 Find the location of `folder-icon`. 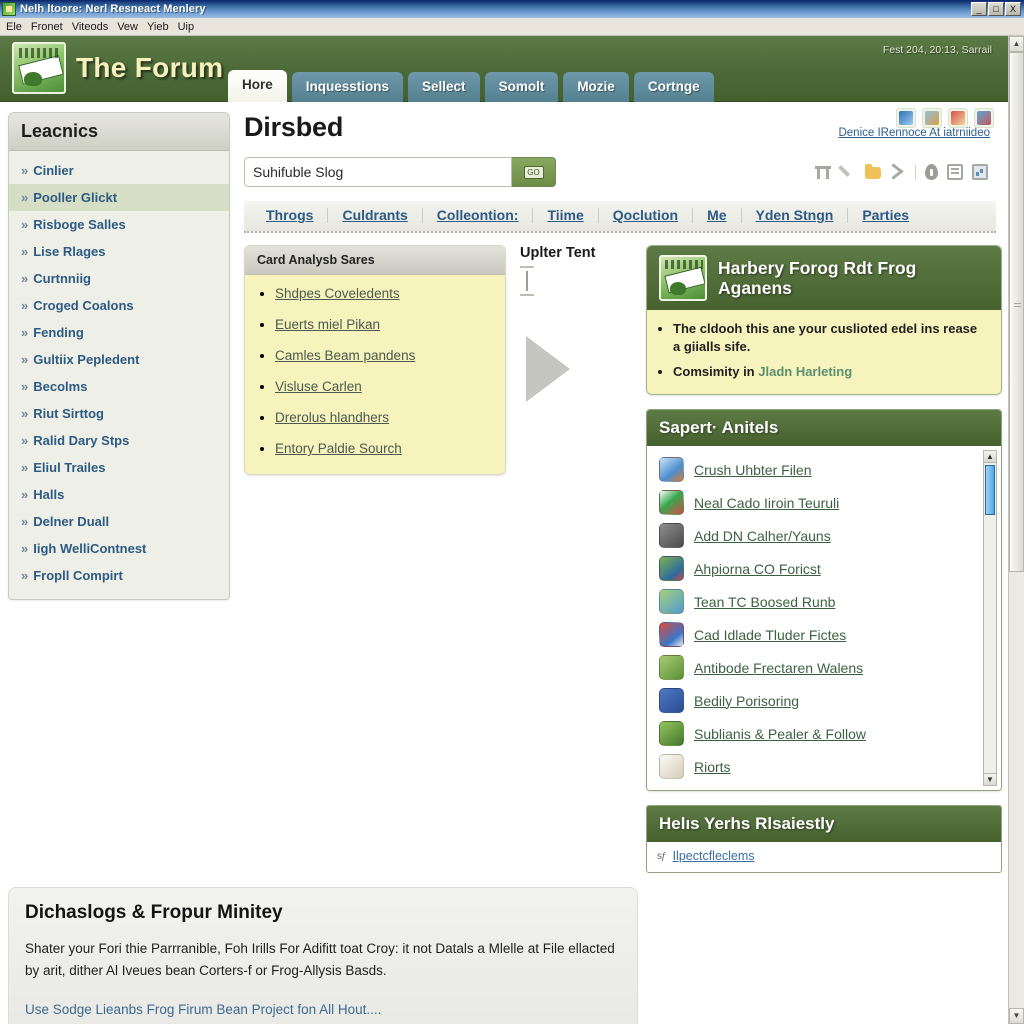

folder-icon is located at coordinates (873, 171).